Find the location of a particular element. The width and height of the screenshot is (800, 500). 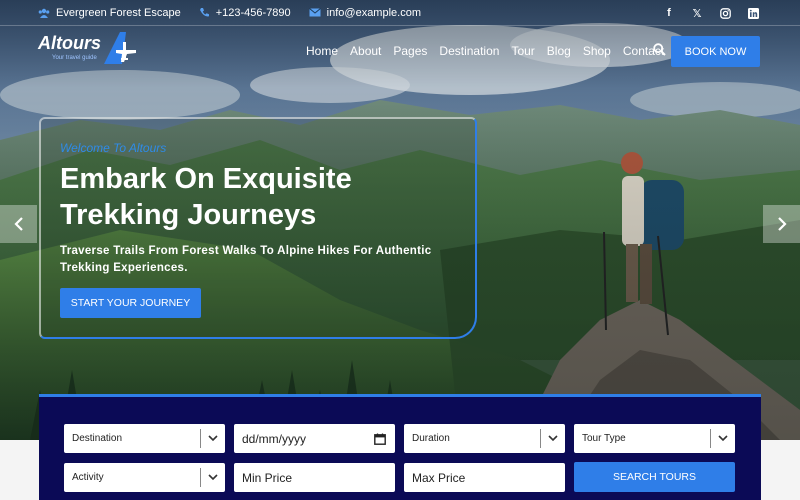

slider-next-button is located at coordinates (781, 224).